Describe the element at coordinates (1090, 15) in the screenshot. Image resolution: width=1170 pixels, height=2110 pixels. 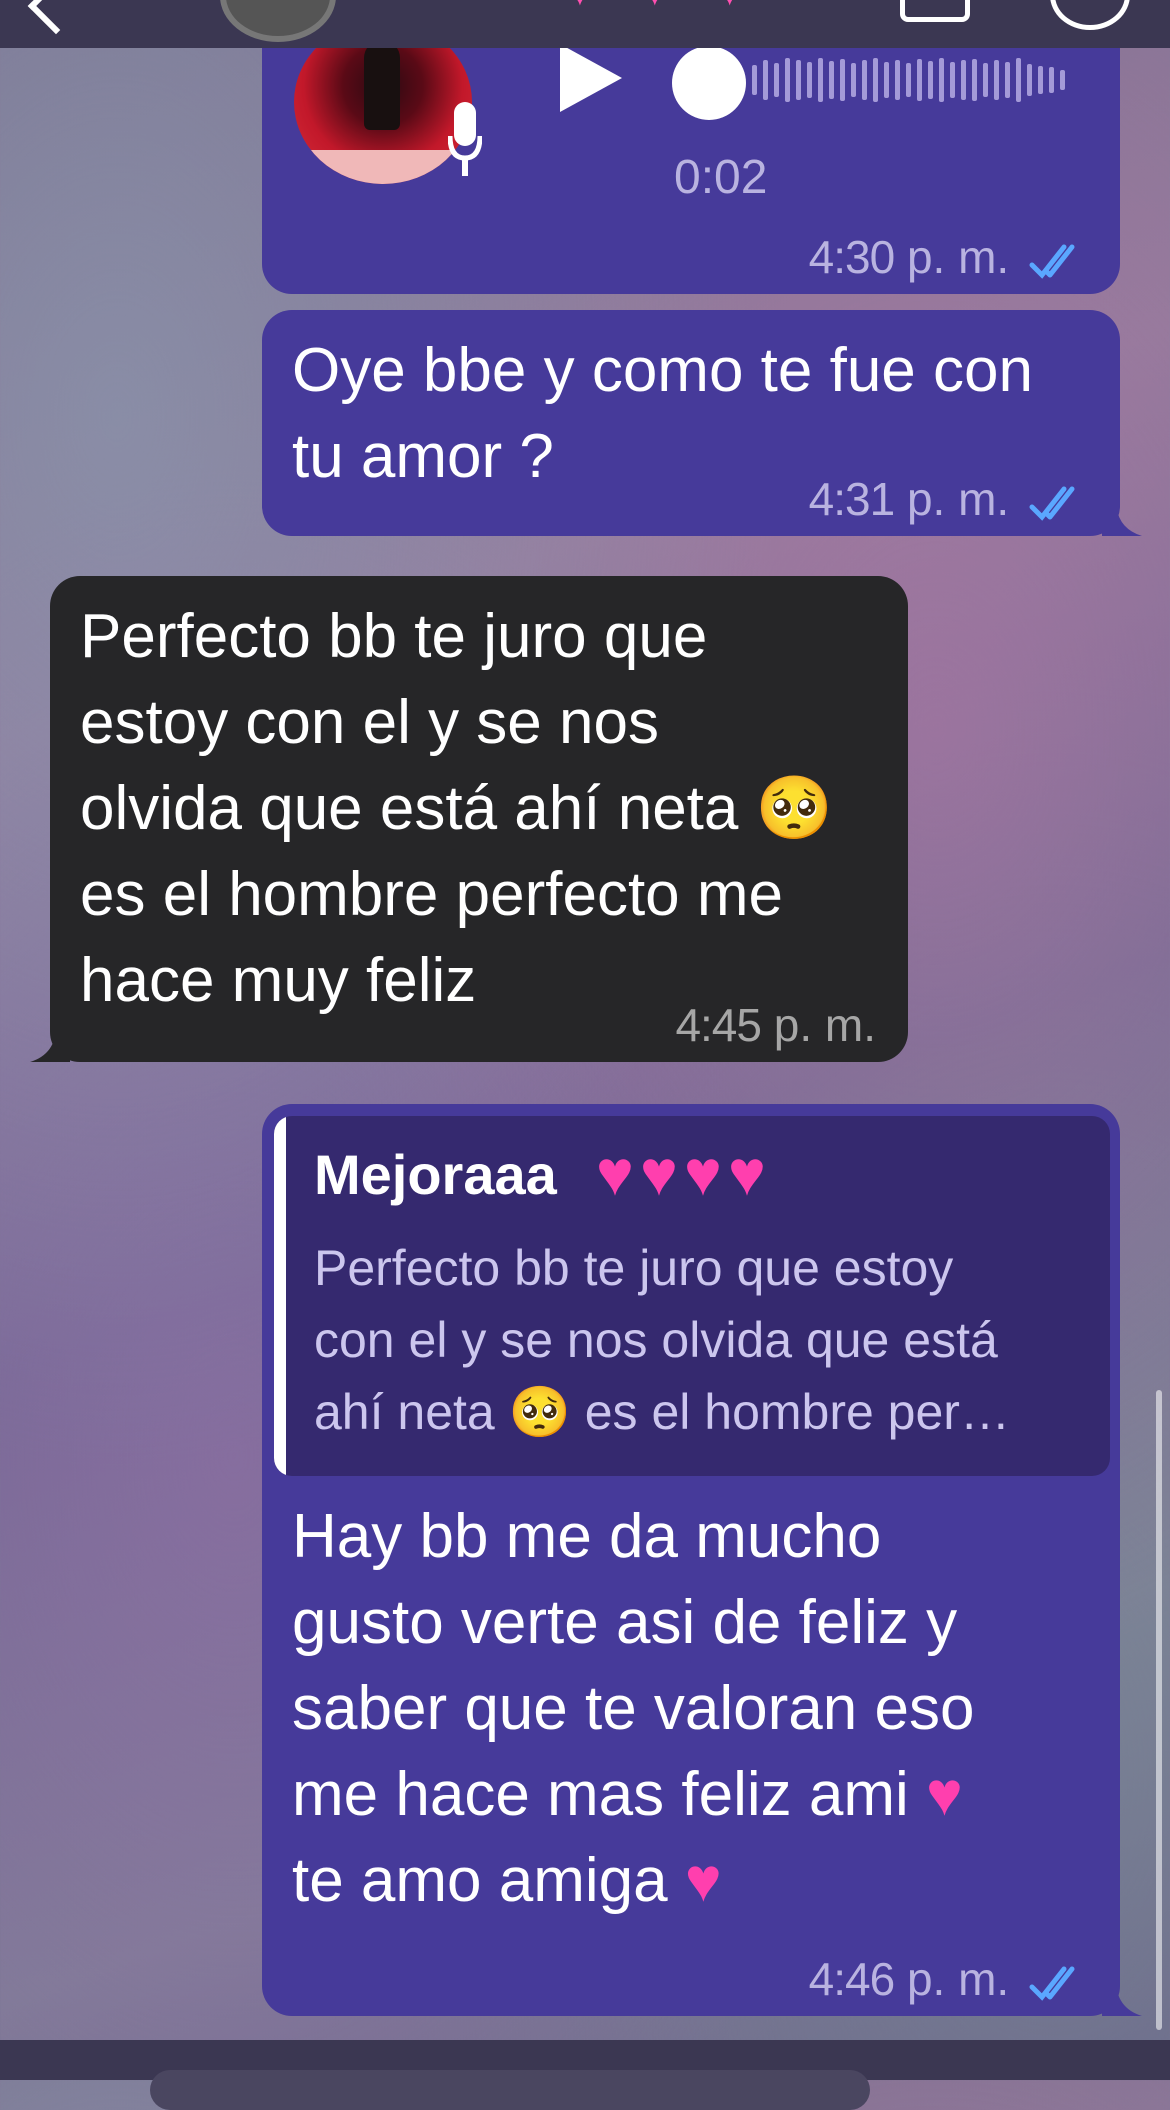
I see `phone-icon` at that location.